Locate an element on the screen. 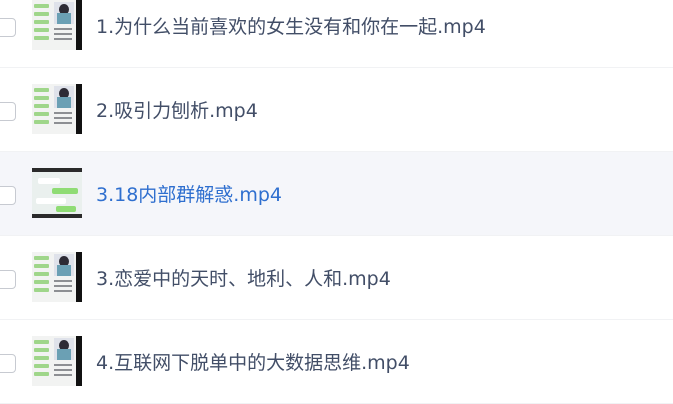 Image resolution: width=673 pixels, height=404 pixels. file-name: 1.为什么当前喜欢的女生没有和你在一起.mp4 is located at coordinates (291, 27).